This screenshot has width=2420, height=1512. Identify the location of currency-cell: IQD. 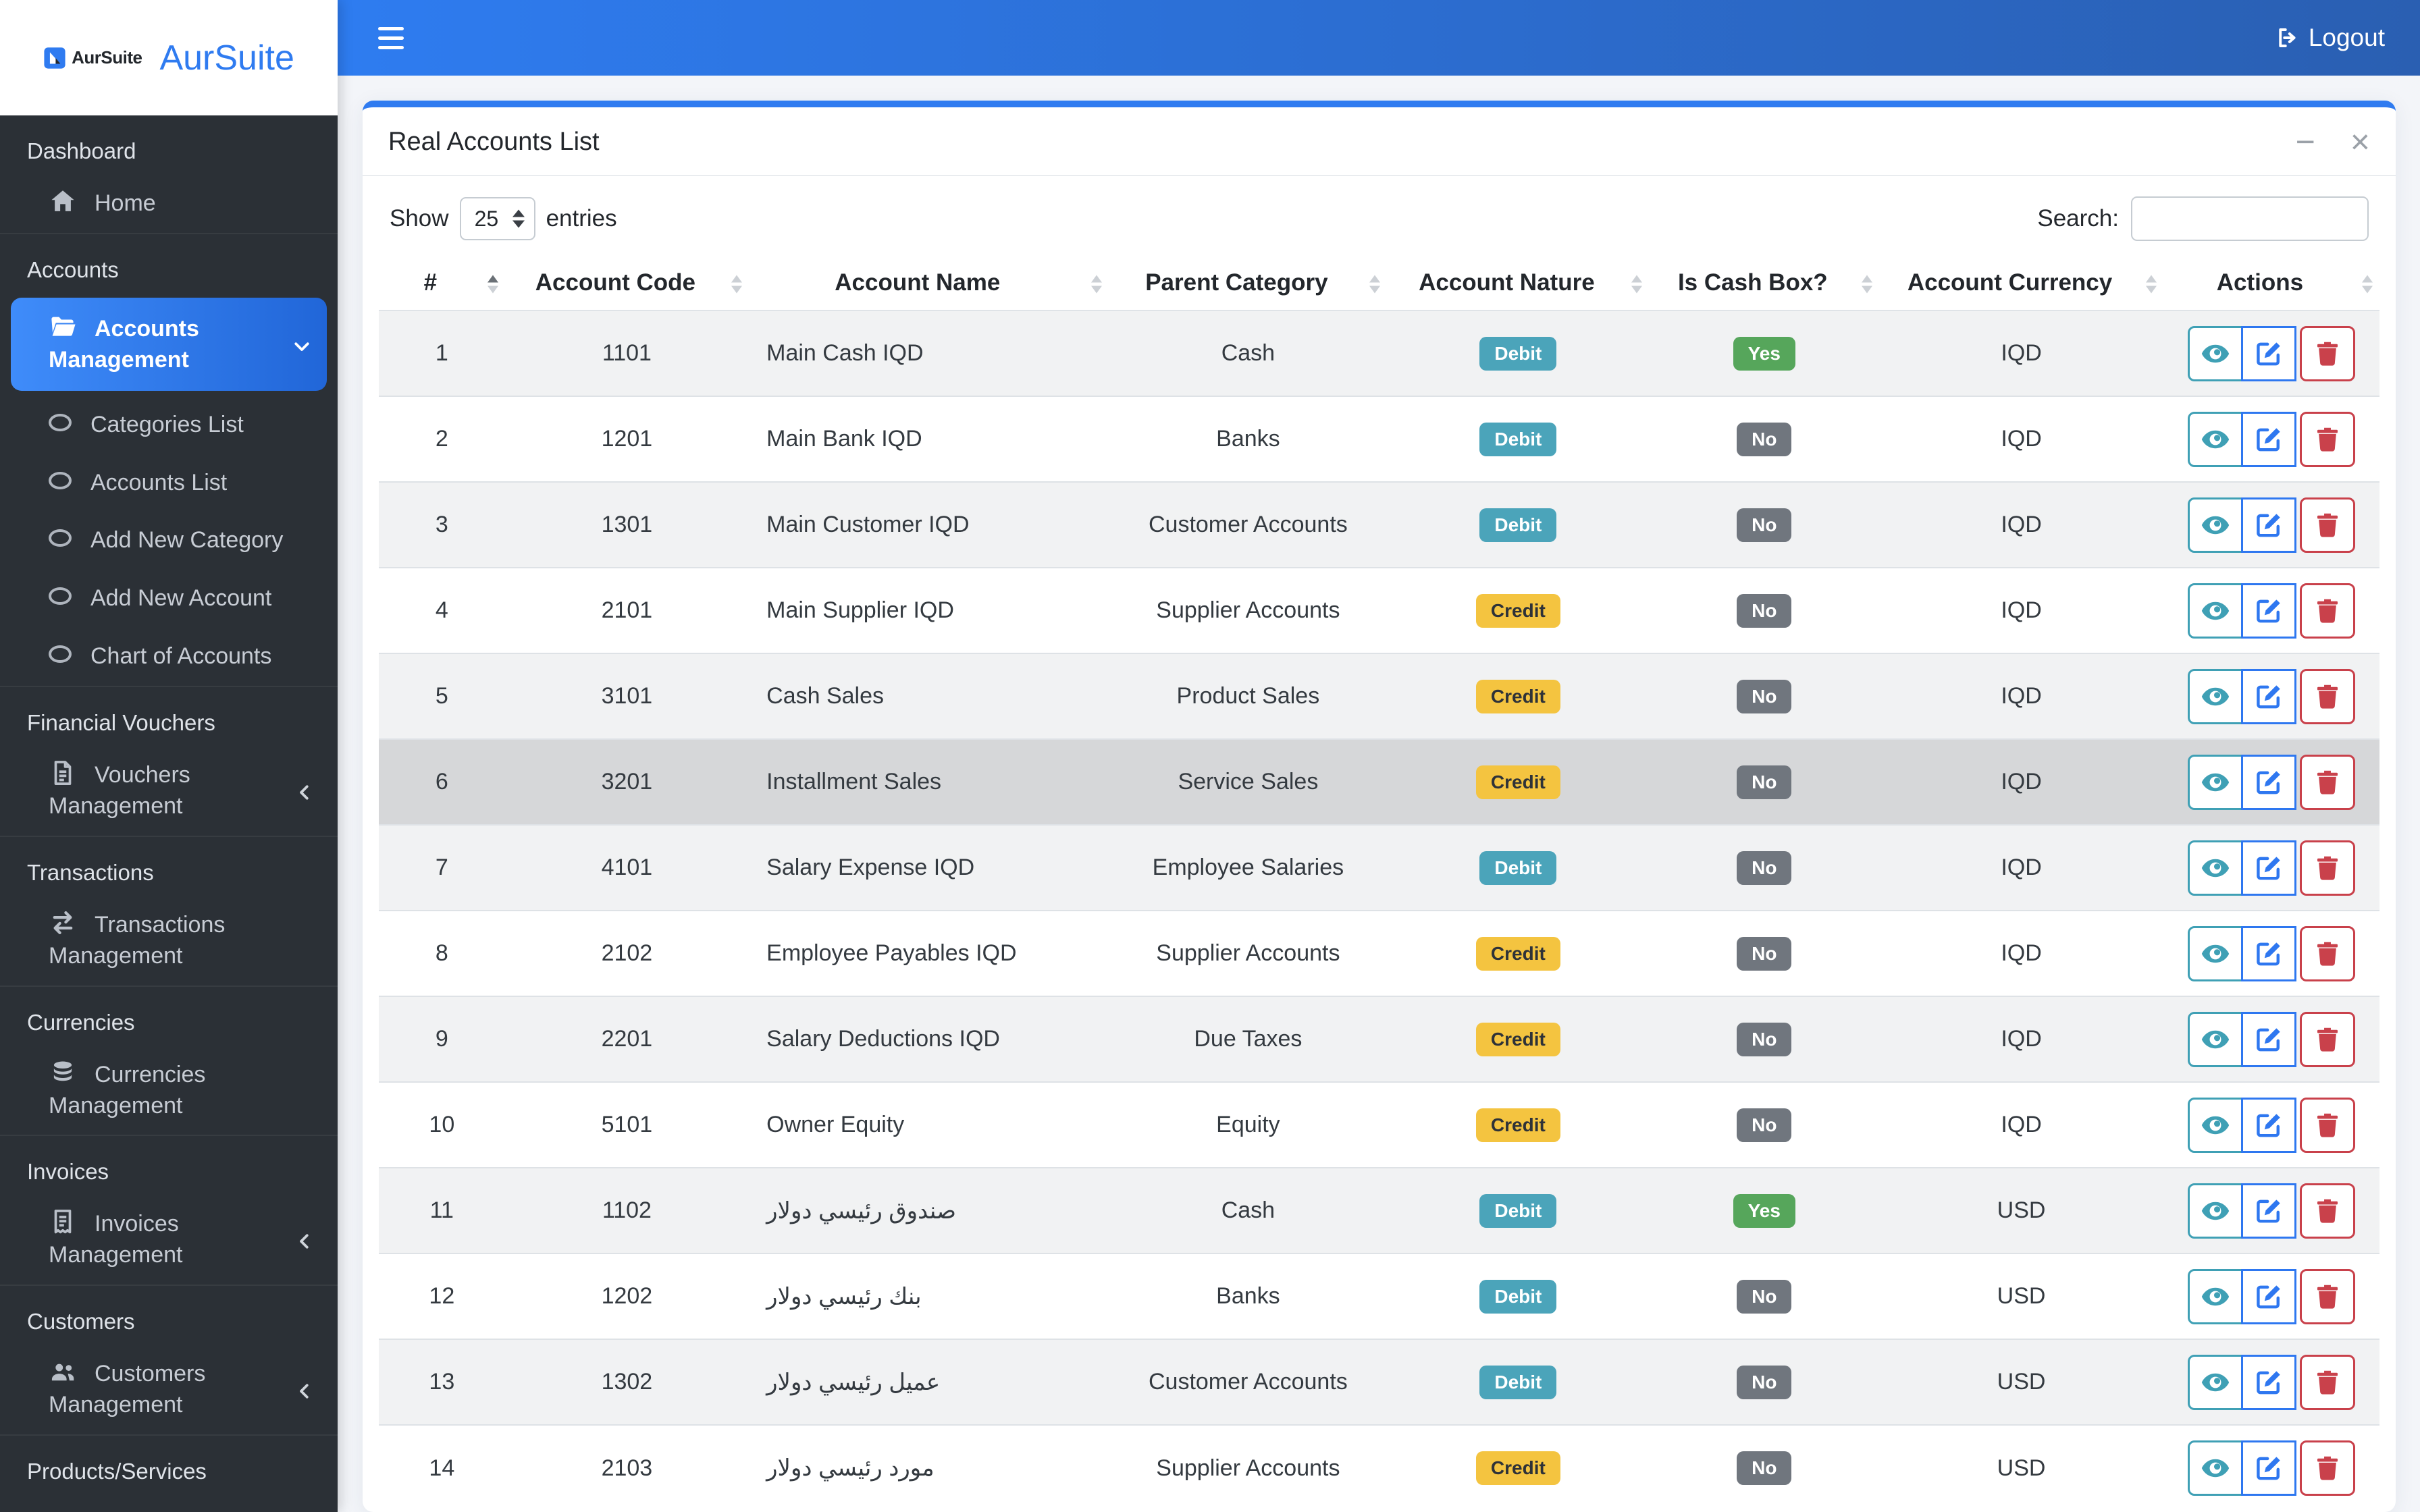
(2021, 1039).